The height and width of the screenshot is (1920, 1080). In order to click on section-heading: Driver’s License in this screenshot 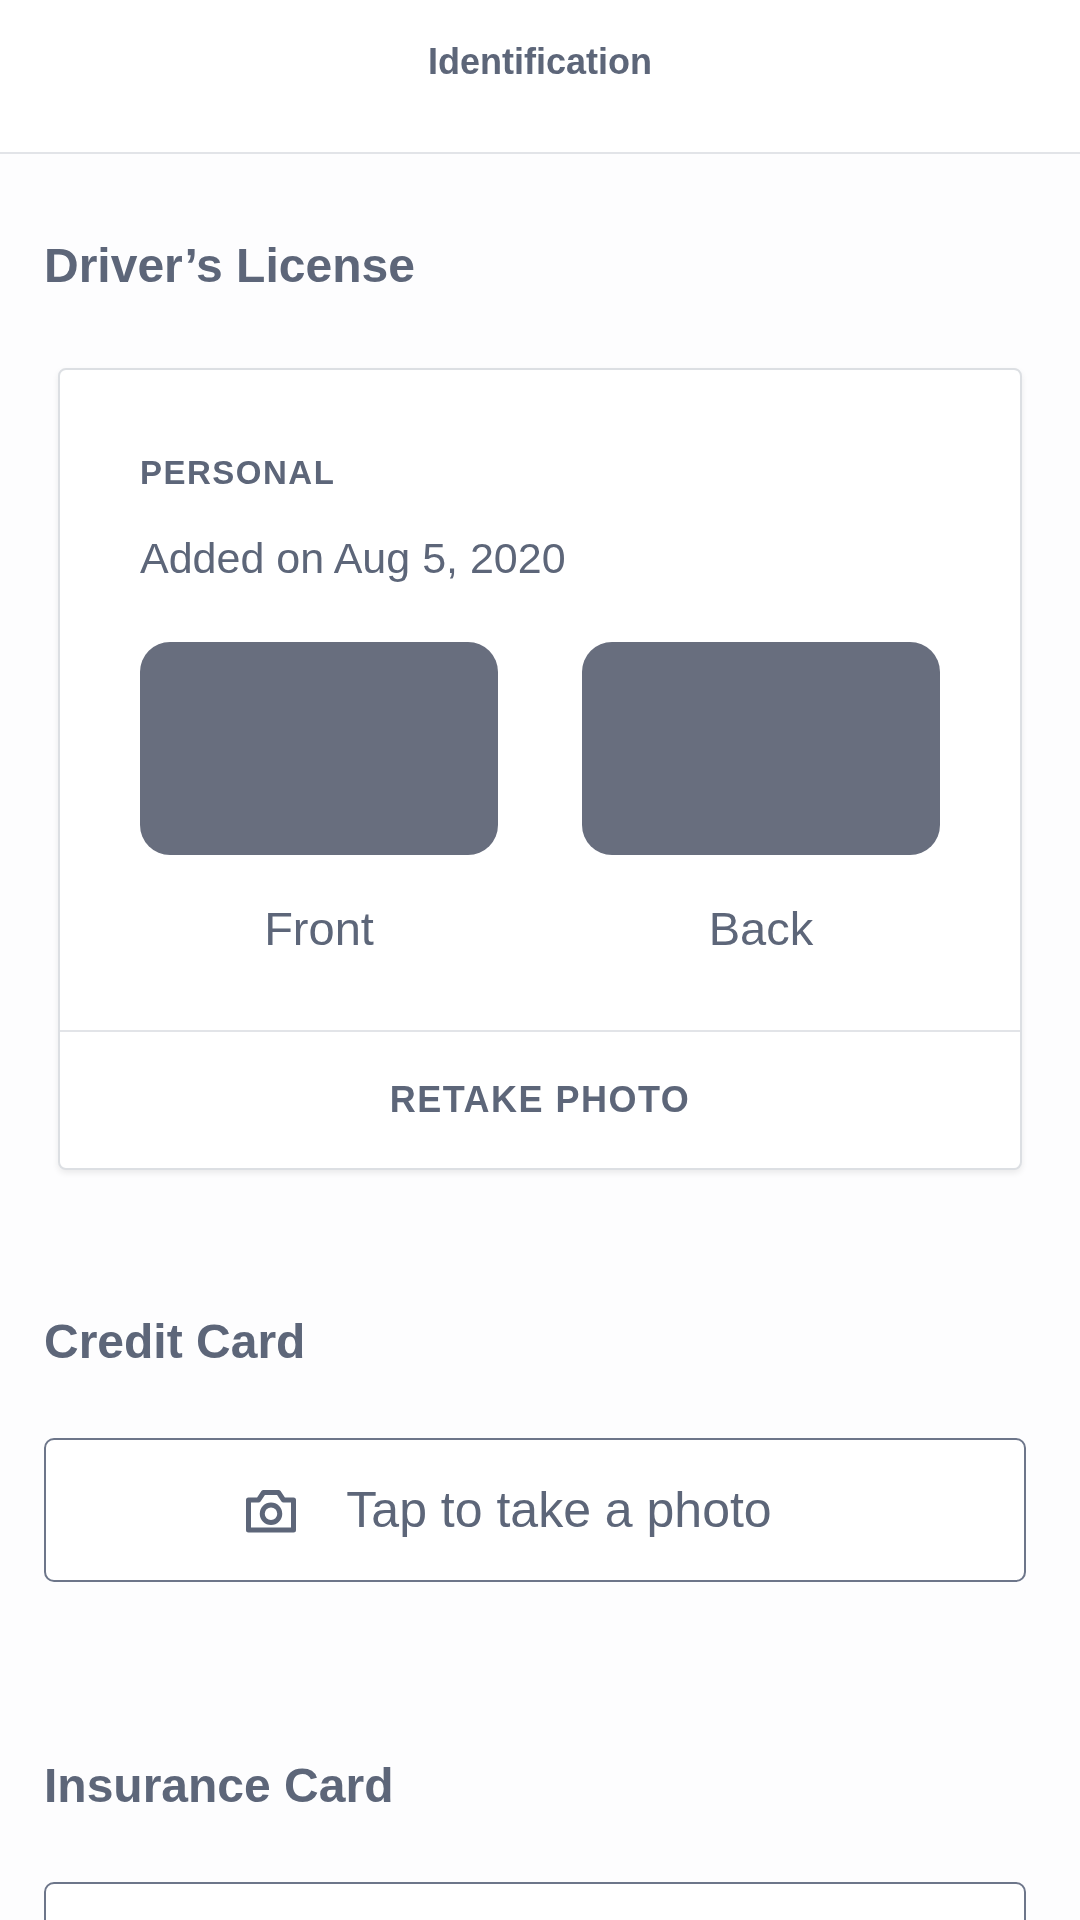, I will do `click(230, 266)`.